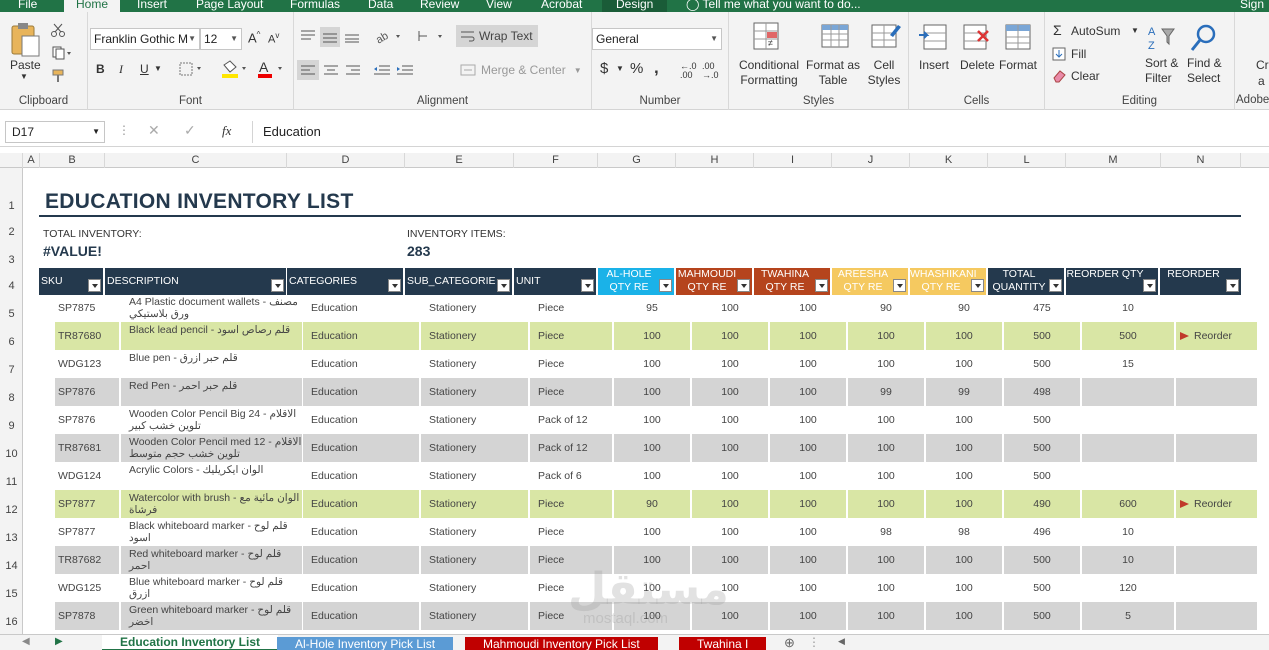 This screenshot has height=650, width=1269. I want to click on cell-desc: Blue whiteboard marker - قلم لوح ازرق, so click(211, 588).